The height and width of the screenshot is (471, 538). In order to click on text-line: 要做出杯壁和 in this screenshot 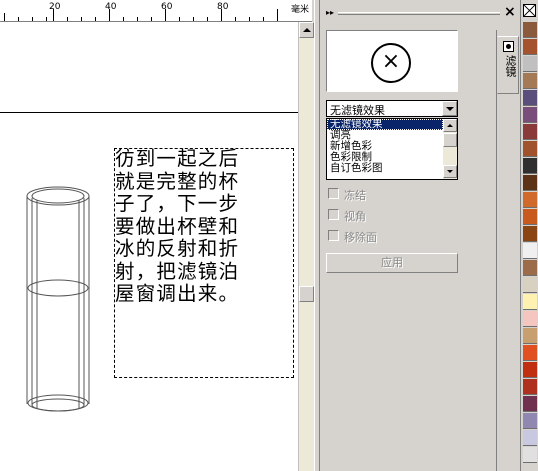, I will do `click(177, 226)`.